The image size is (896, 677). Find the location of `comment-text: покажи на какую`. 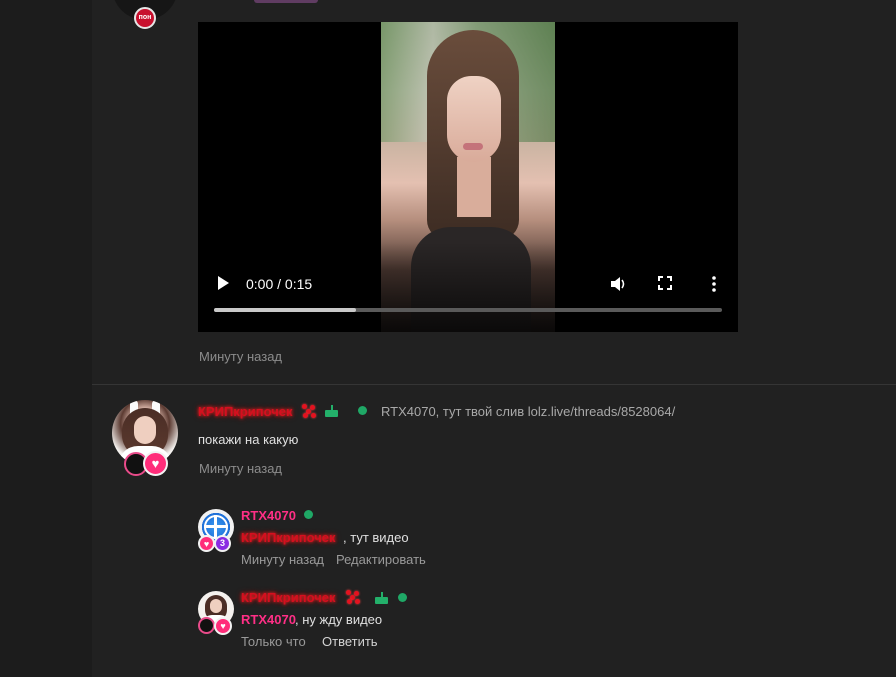

comment-text: покажи на какую is located at coordinates (248, 439).